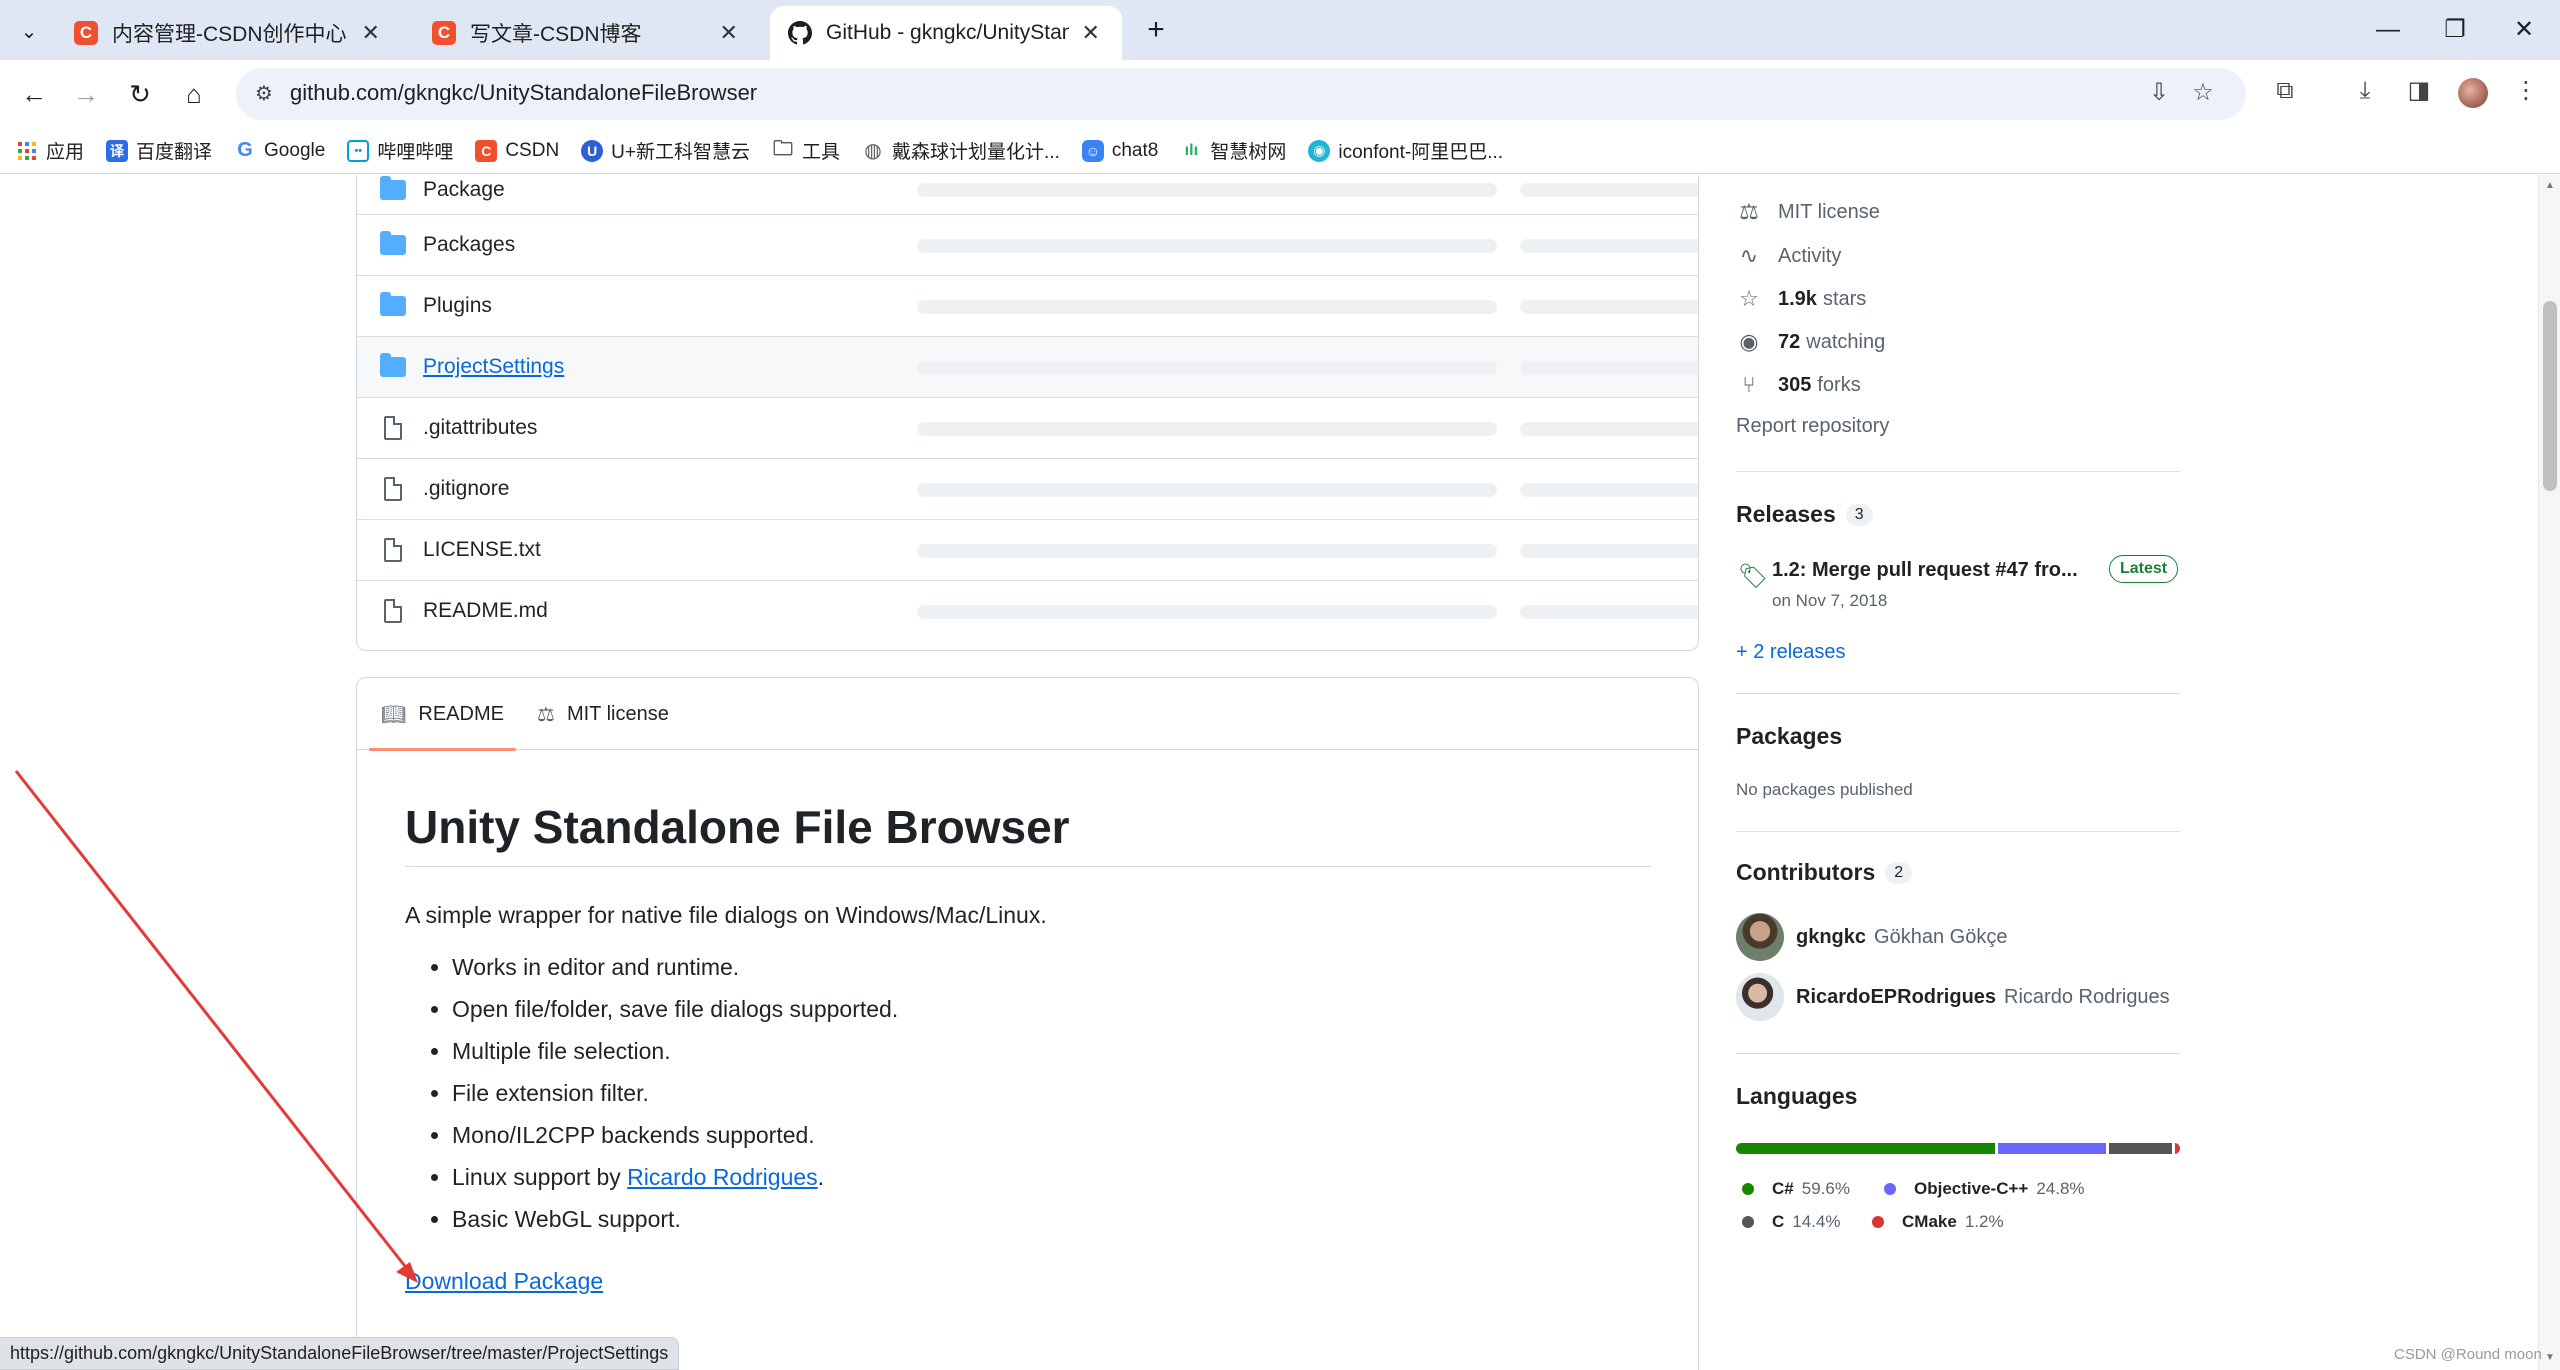 The width and height of the screenshot is (2560, 1370). What do you see at coordinates (2468, 1354) in the screenshot?
I see `csdn-watermark: CSDN @Round moon` at bounding box center [2468, 1354].